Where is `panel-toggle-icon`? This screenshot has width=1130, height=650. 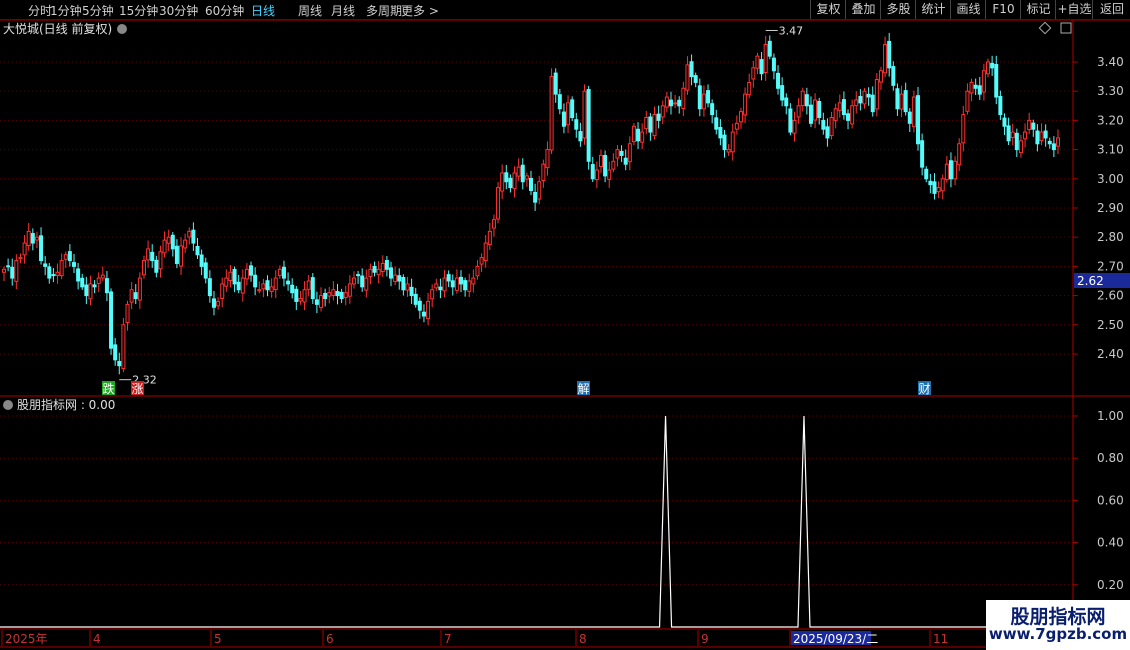 panel-toggle-icon is located at coordinates (1066, 28).